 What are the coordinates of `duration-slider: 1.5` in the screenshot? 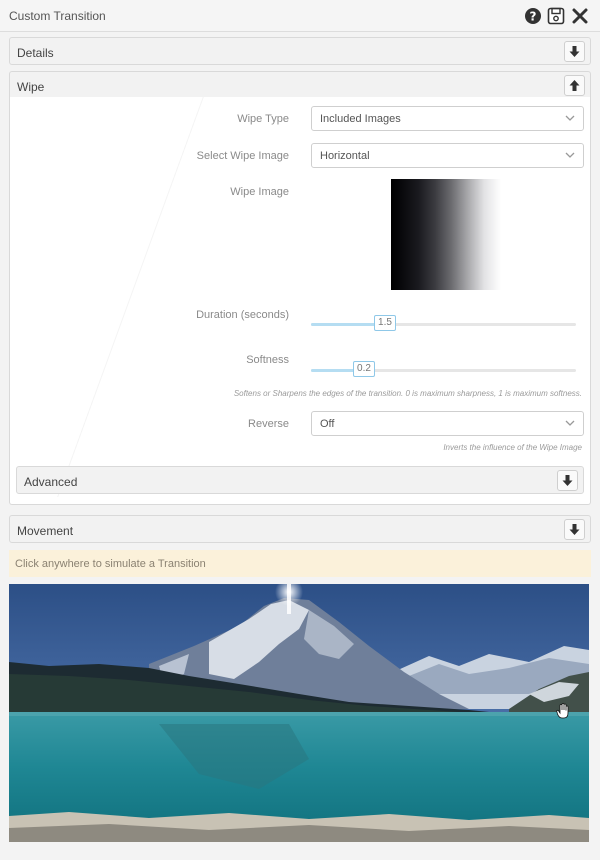 It's located at (443, 323).